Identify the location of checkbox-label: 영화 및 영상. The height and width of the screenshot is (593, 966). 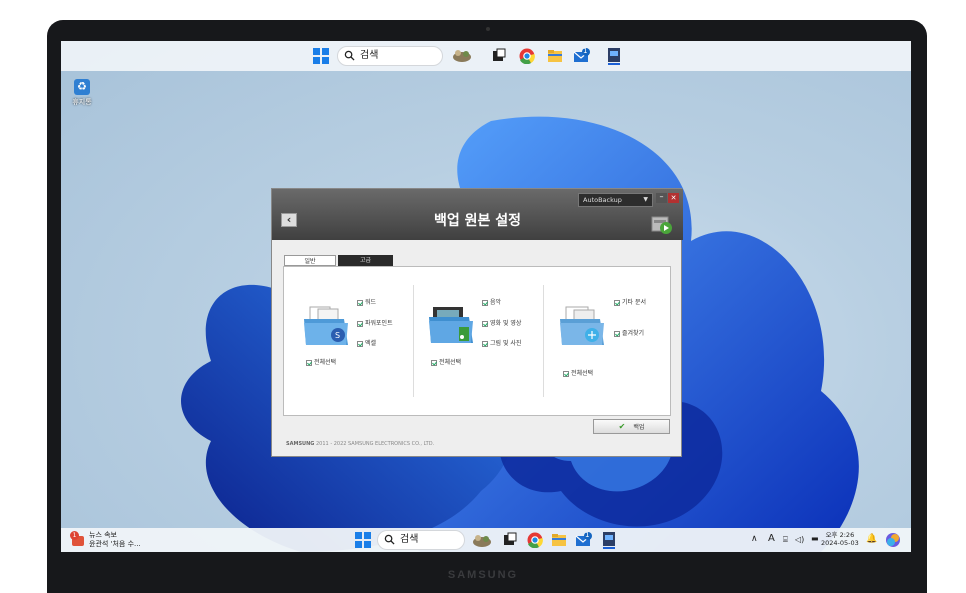
(506, 323).